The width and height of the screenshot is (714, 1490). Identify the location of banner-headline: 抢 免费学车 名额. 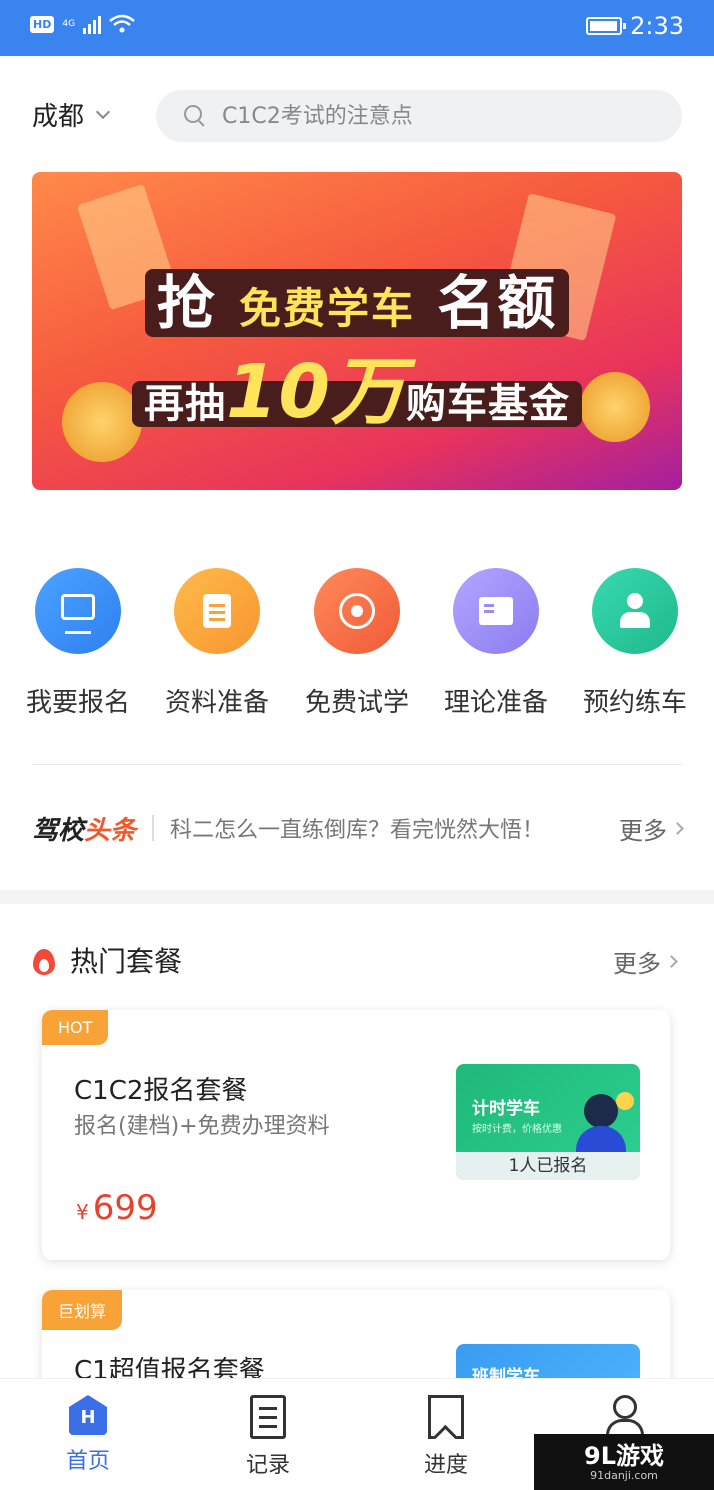
(357, 298).